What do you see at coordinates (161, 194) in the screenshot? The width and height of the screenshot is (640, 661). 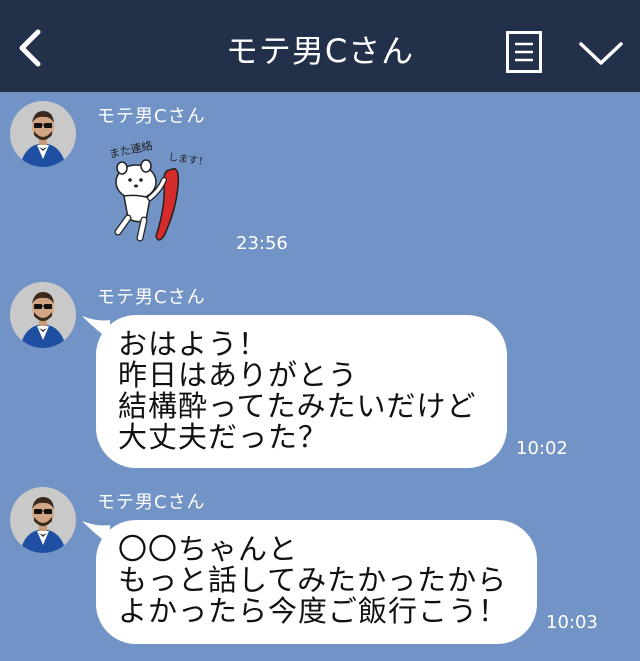 I see `sticker-image: また連絡 します！` at bounding box center [161, 194].